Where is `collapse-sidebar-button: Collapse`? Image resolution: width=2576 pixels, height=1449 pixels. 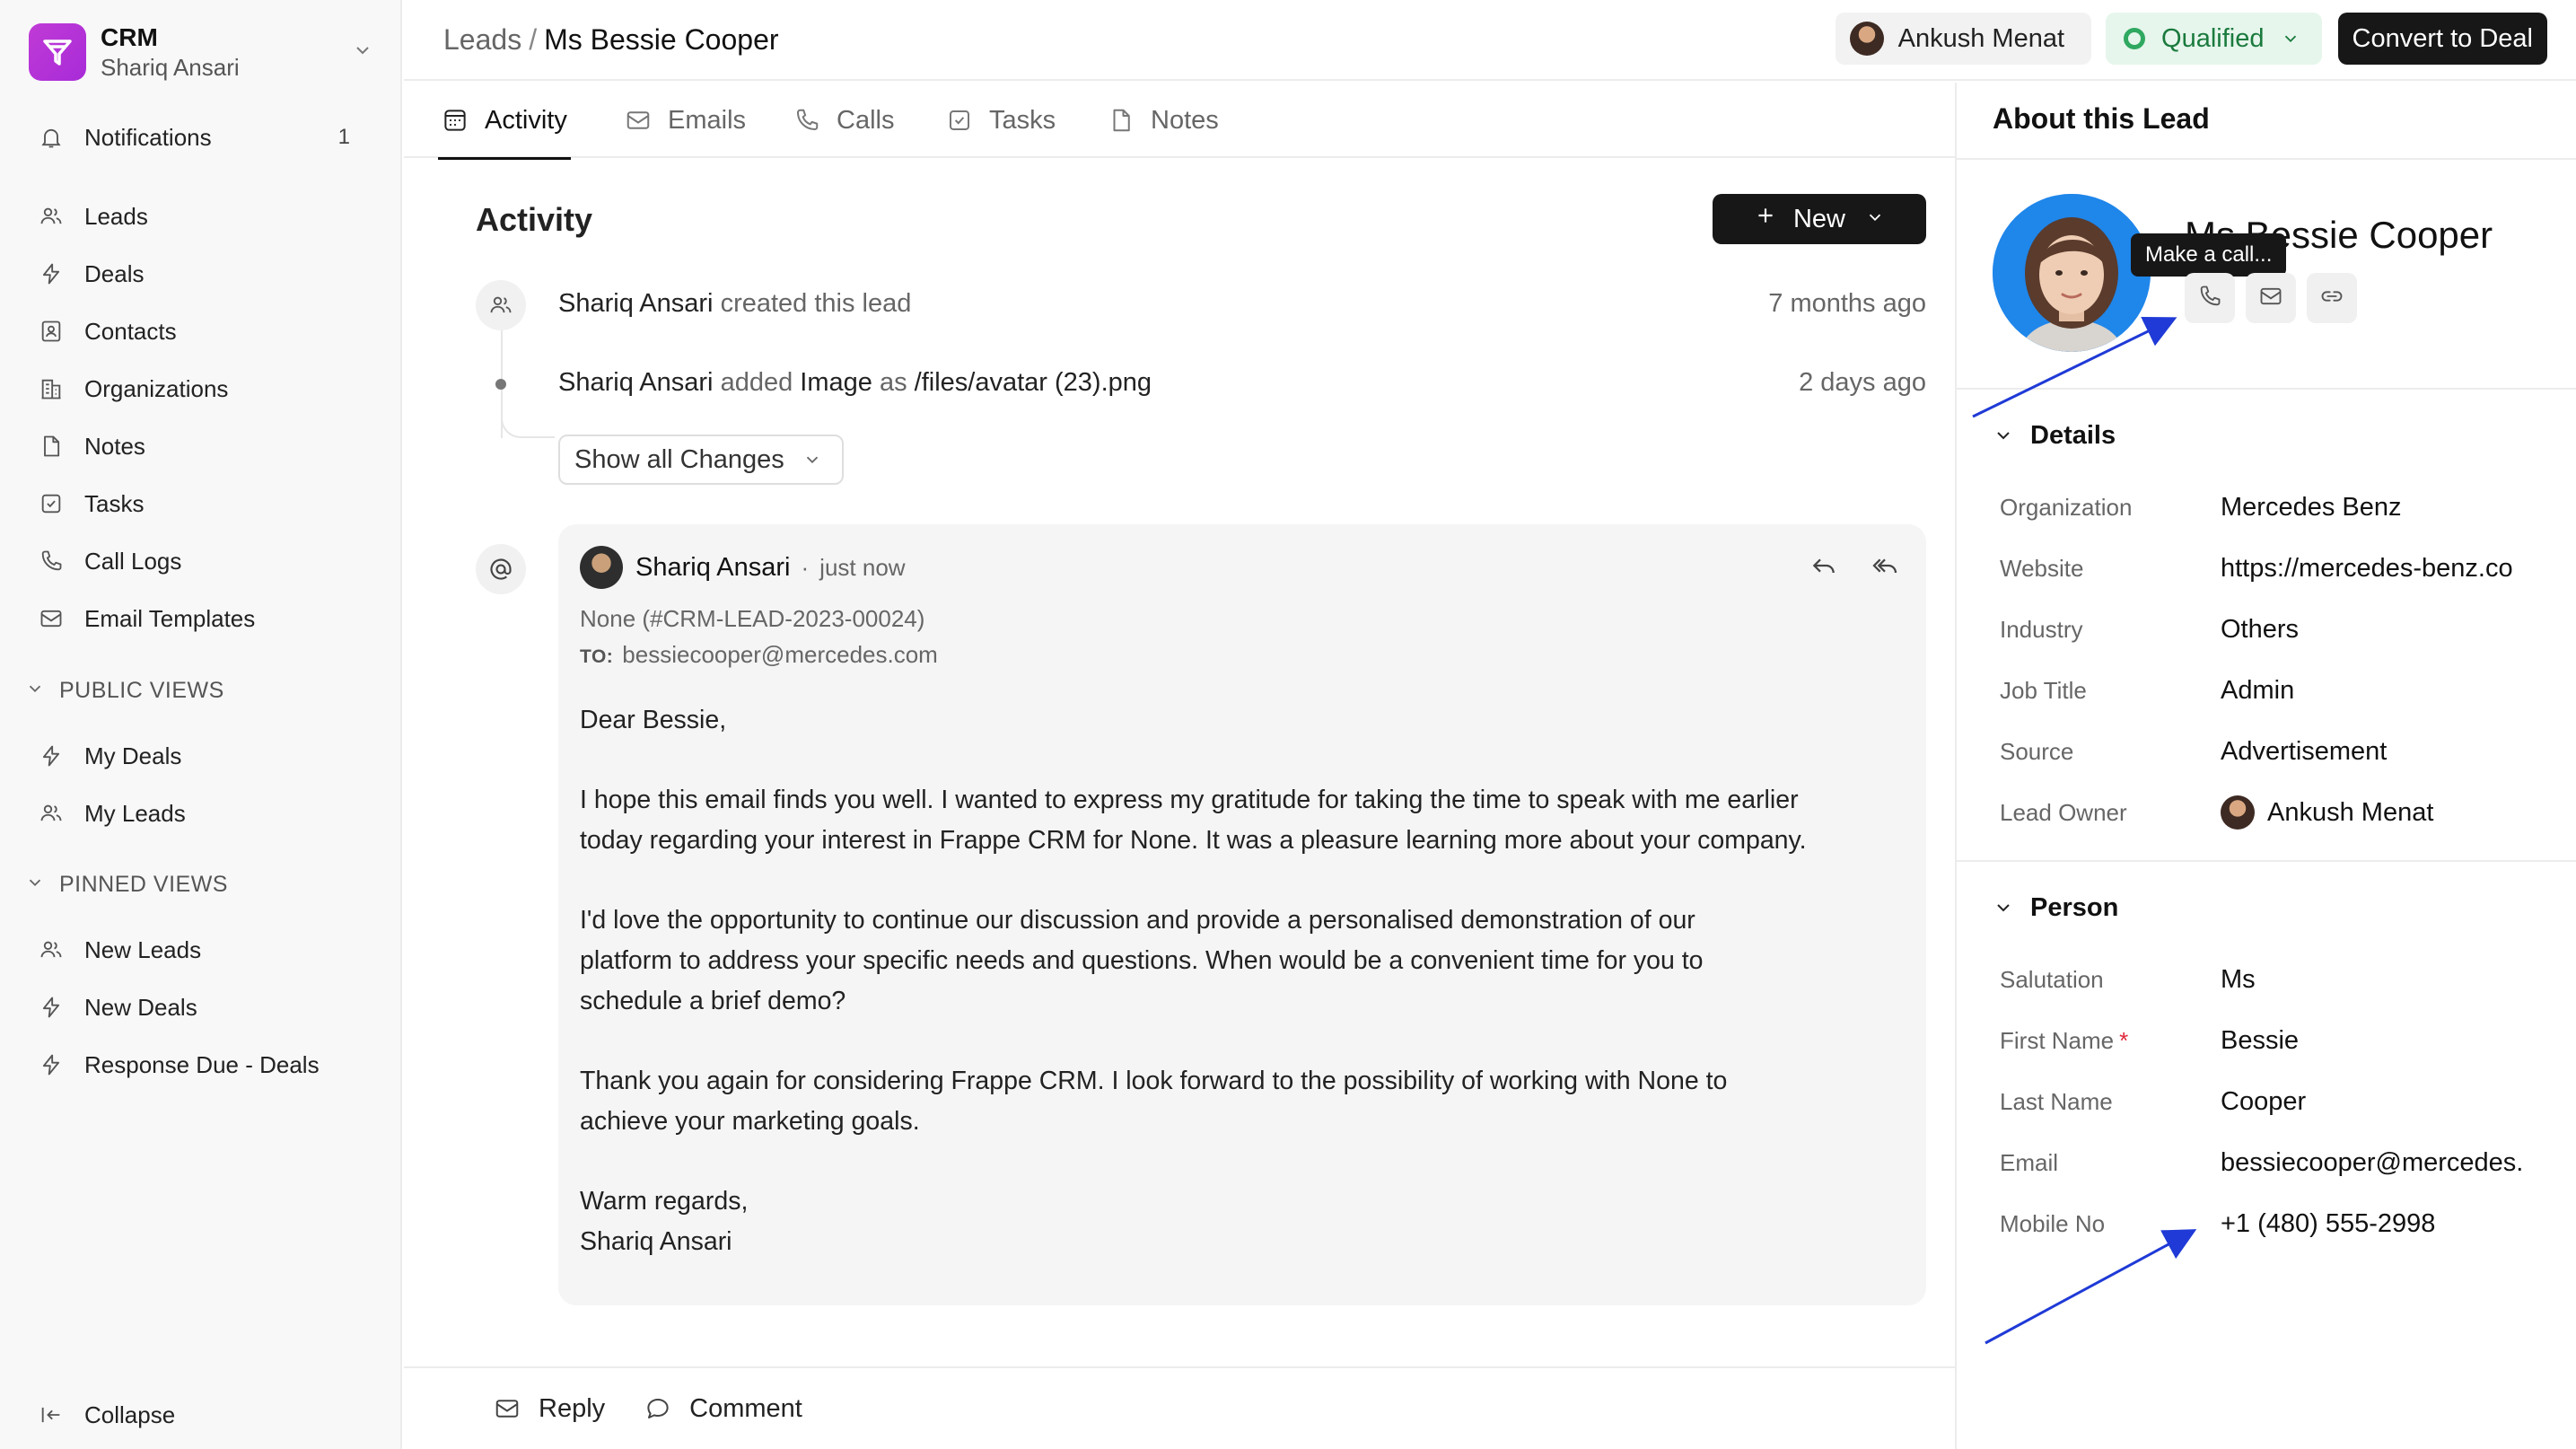 collapse-sidebar-button: Collapse is located at coordinates (195, 1415).